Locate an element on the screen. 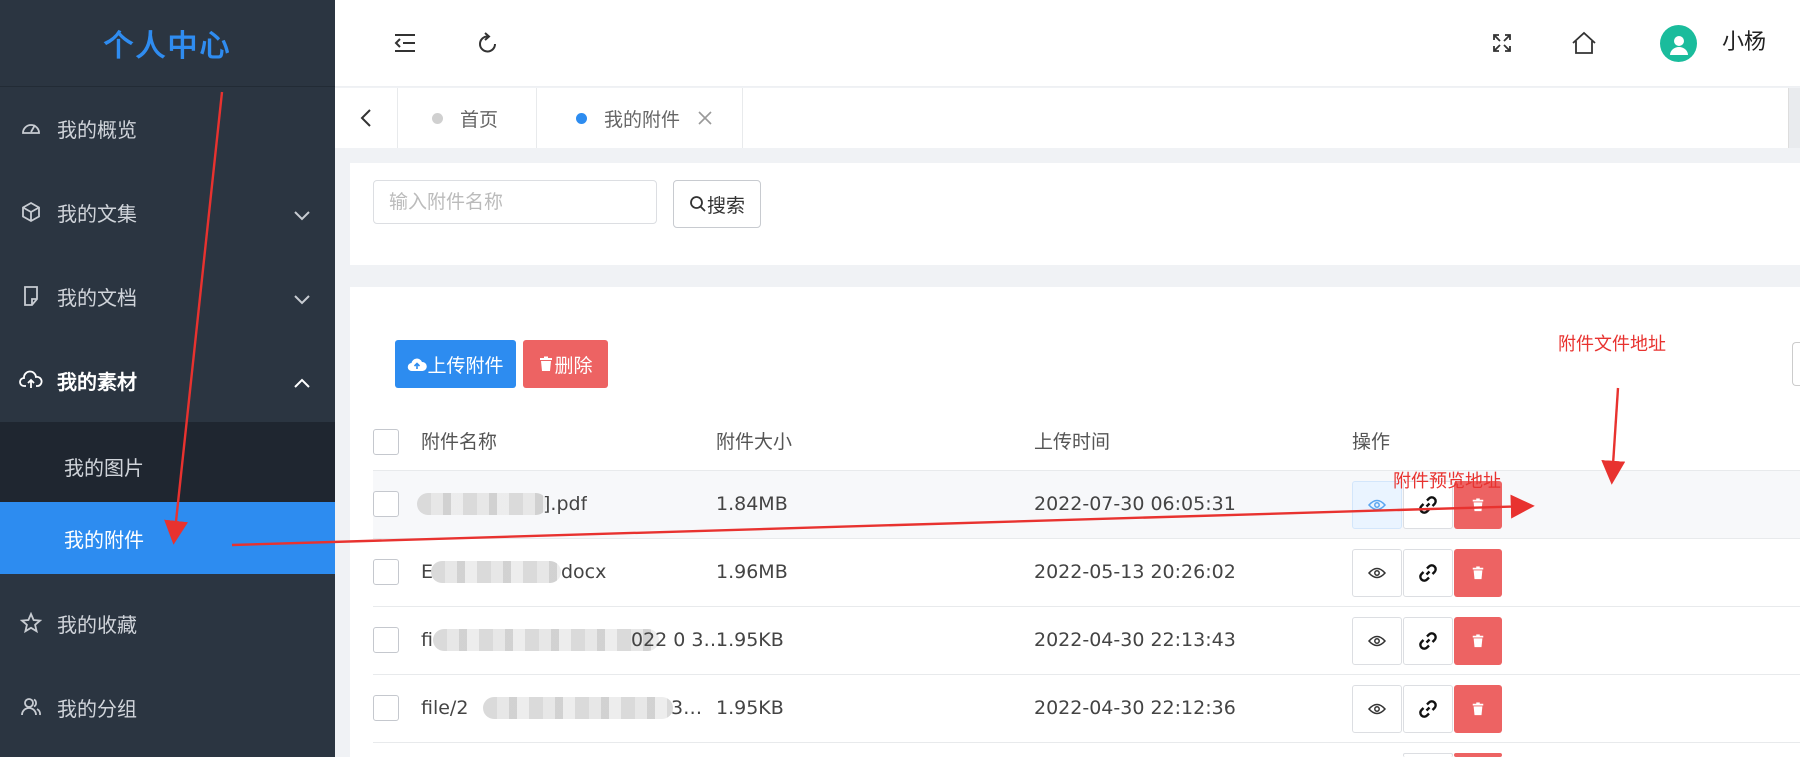 The width and height of the screenshot is (1800, 757). arrow-label-to-link is located at coordinates (1613, 436).